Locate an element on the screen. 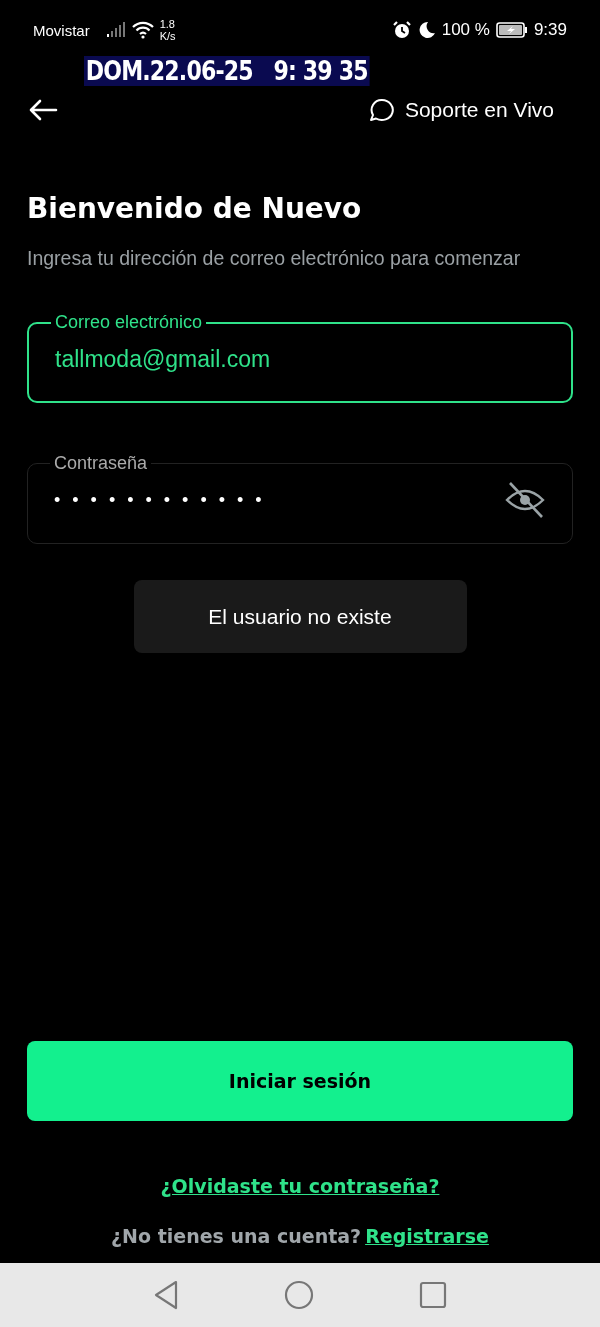 Image resolution: width=600 pixels, height=1327 pixels. login-button: Iniciar sesión is located at coordinates (300, 1081).